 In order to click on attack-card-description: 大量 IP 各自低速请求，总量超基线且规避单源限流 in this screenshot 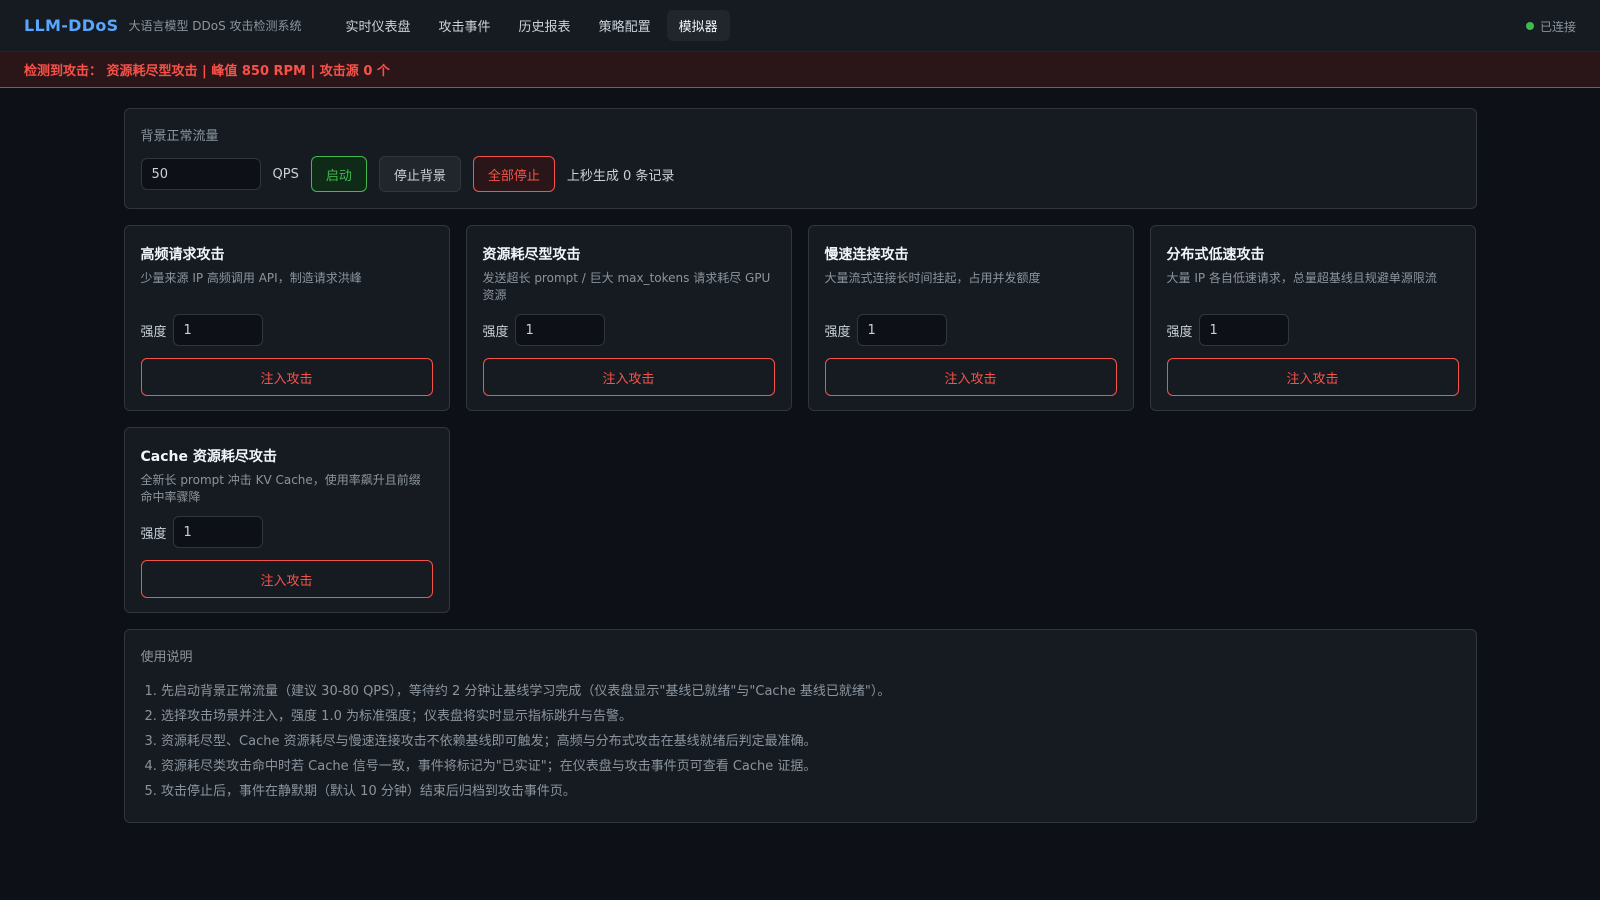, I will do `click(1301, 278)`.